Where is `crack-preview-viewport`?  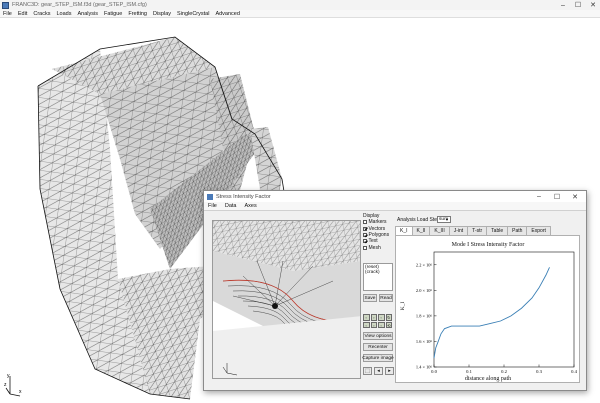 crack-preview-viewport is located at coordinates (286, 299).